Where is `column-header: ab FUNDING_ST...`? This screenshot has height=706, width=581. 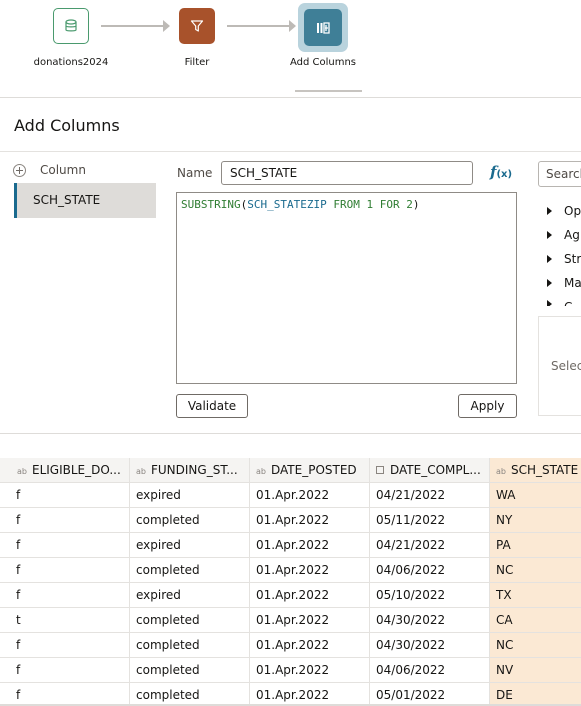
column-header: ab FUNDING_ST... is located at coordinates (190, 470).